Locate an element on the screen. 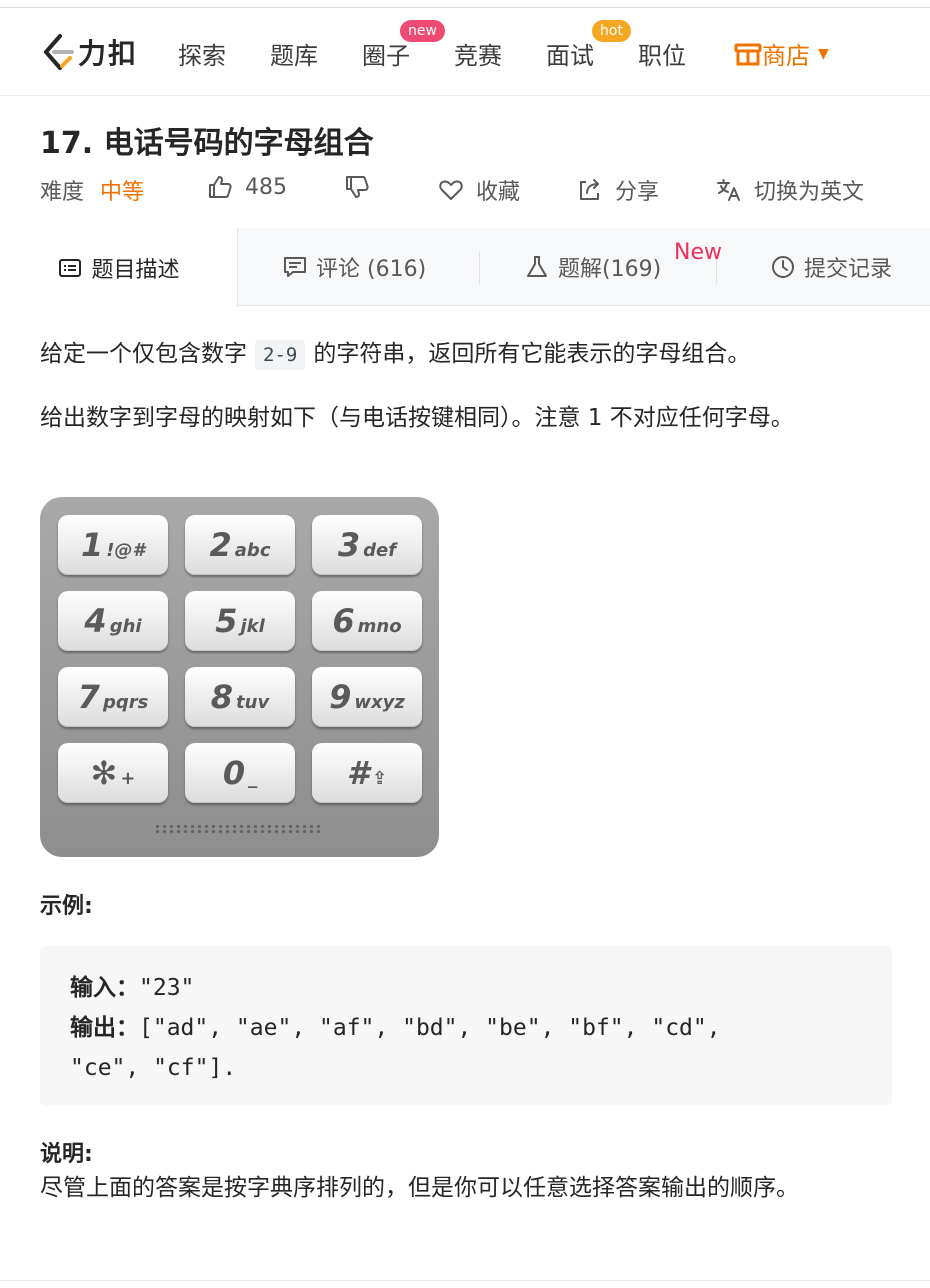  keypad-key: 1 !@# is located at coordinates (113, 545).